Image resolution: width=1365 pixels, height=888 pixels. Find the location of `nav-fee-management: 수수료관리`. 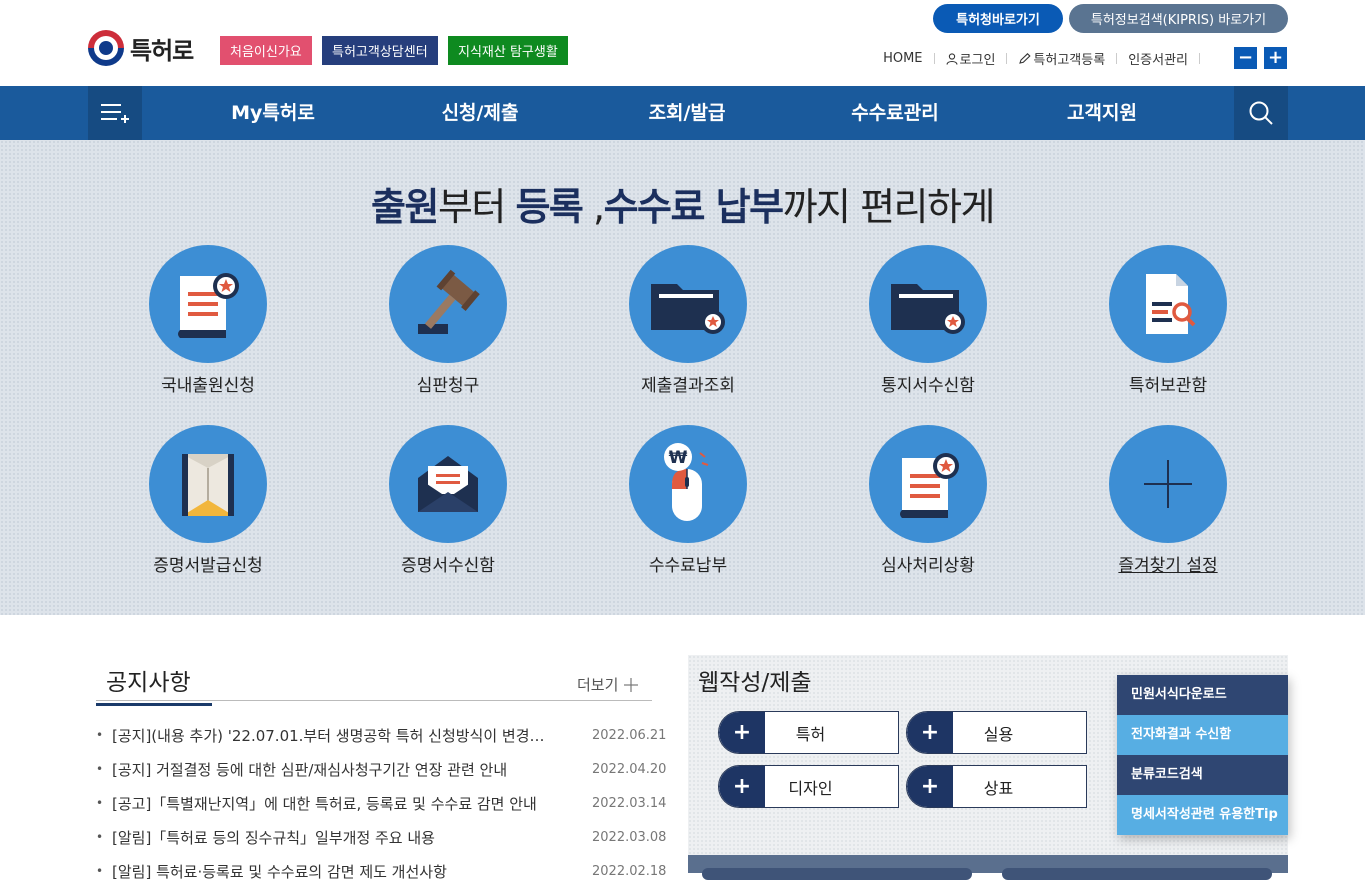

nav-fee-management: 수수료관리 is located at coordinates (895, 113).